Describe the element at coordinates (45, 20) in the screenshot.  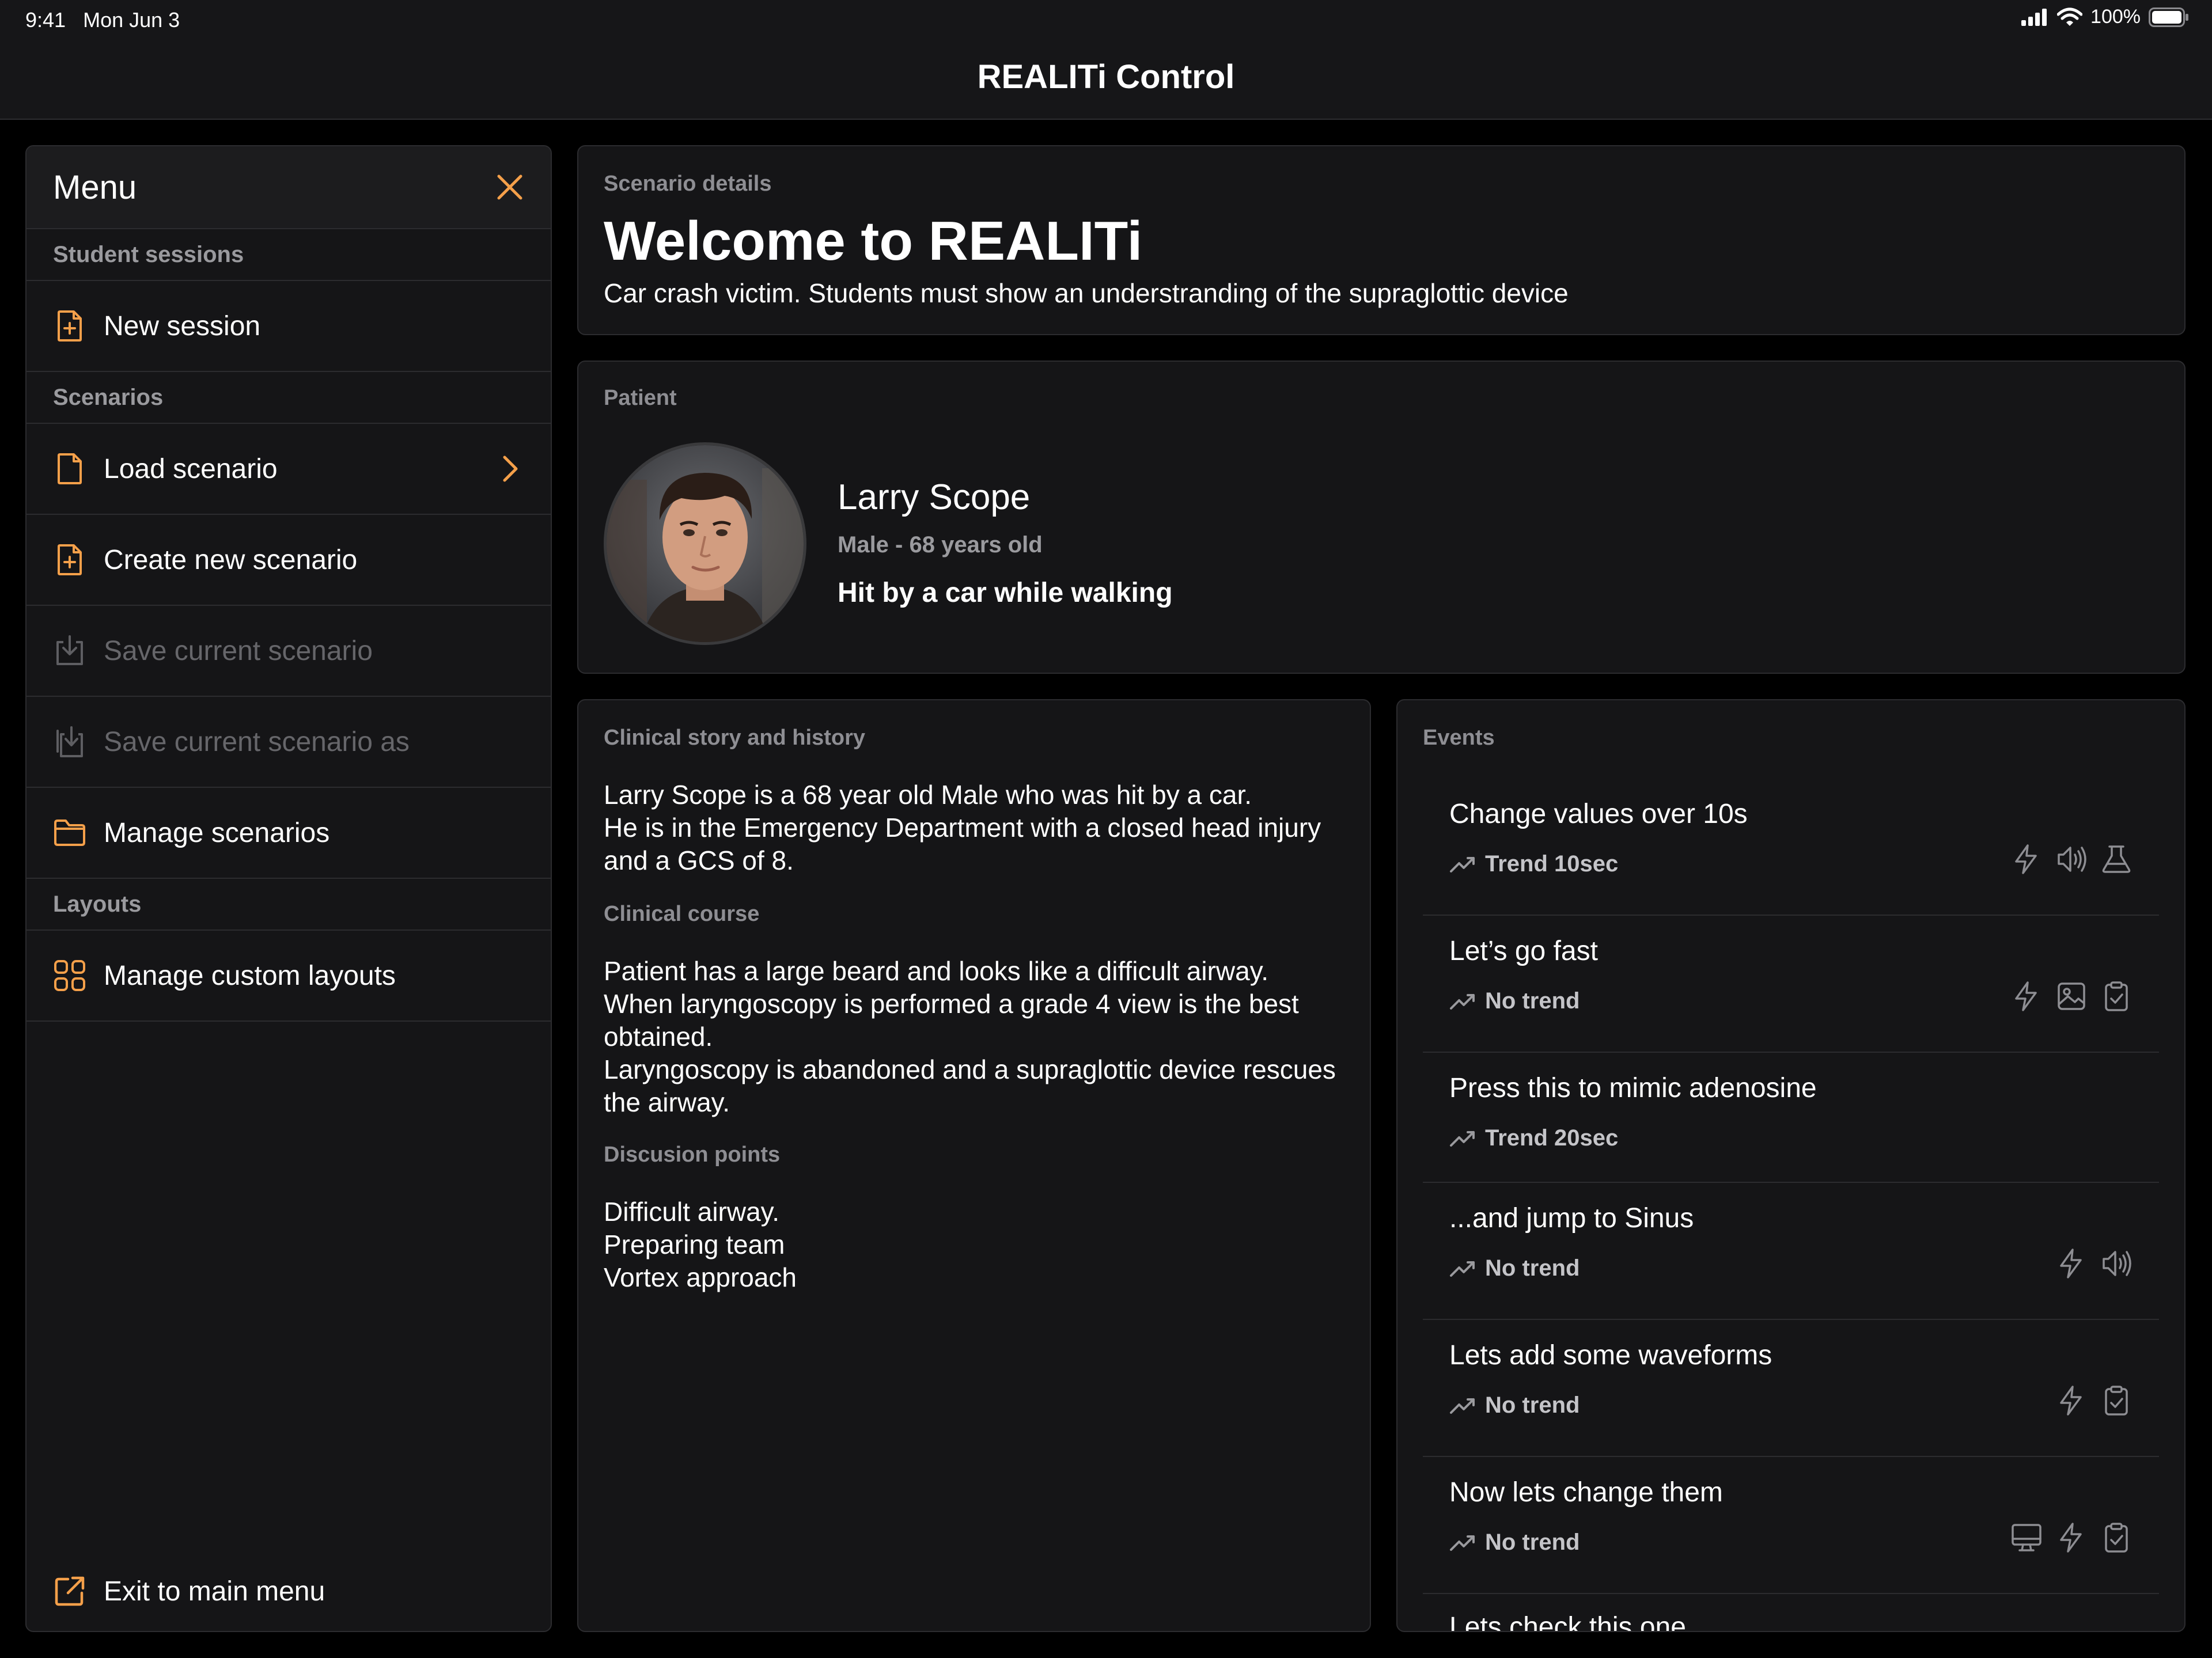
I see `status-time: 9:41` at that location.